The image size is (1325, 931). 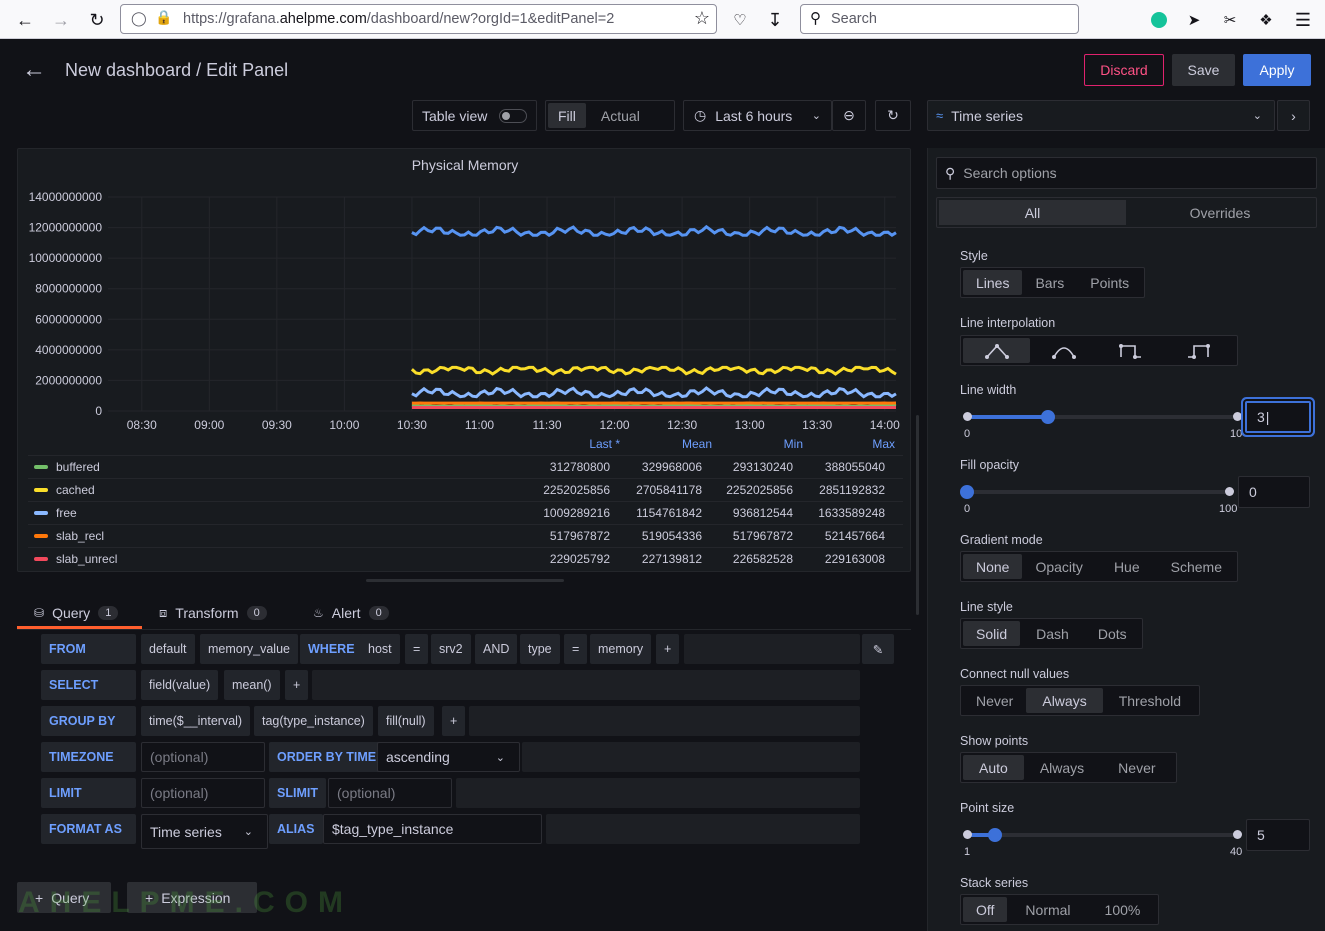 What do you see at coordinates (1150, 700) in the screenshot?
I see `connect-threshold: Threshold` at bounding box center [1150, 700].